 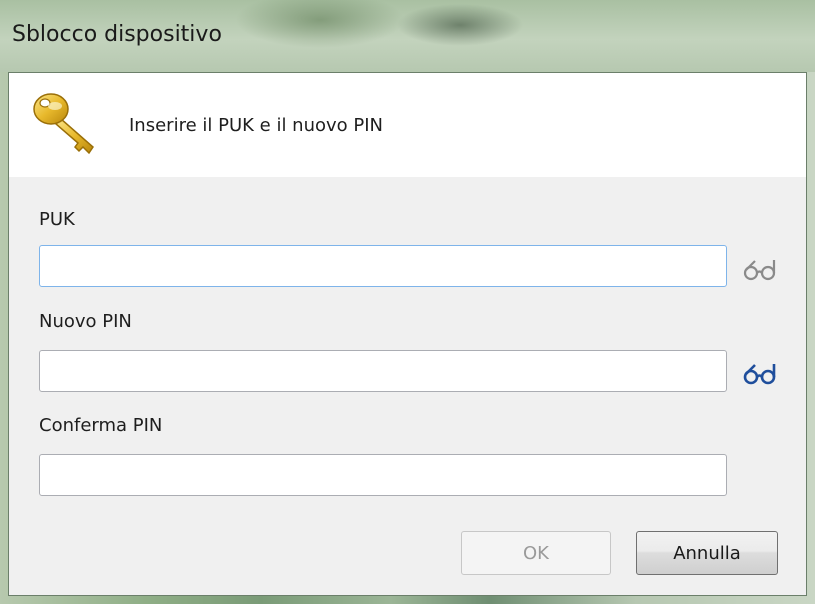 What do you see at coordinates (256, 125) in the screenshot?
I see `instruction-text: Inserire il PUK e il nuovo PIN` at bounding box center [256, 125].